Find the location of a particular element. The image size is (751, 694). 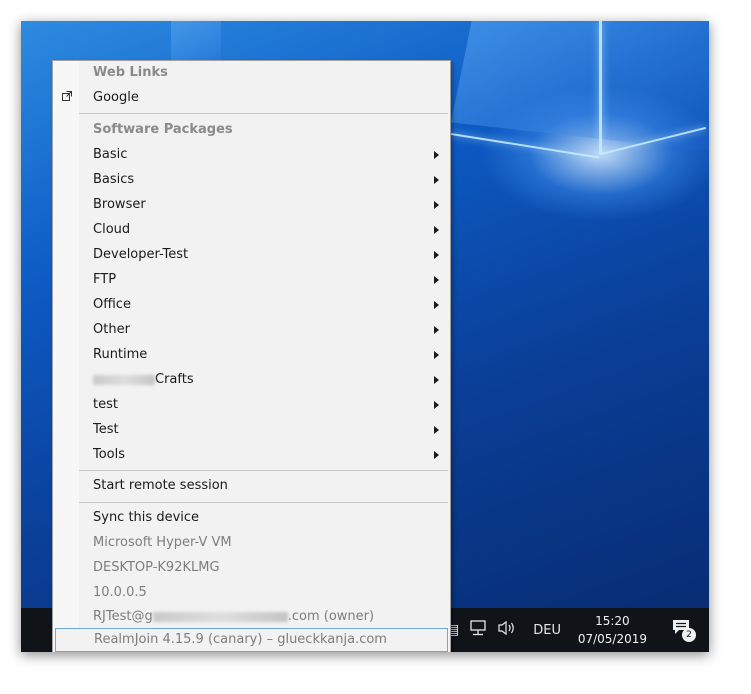

menu-item-developer-test: Developer-Test is located at coordinates (251, 255).